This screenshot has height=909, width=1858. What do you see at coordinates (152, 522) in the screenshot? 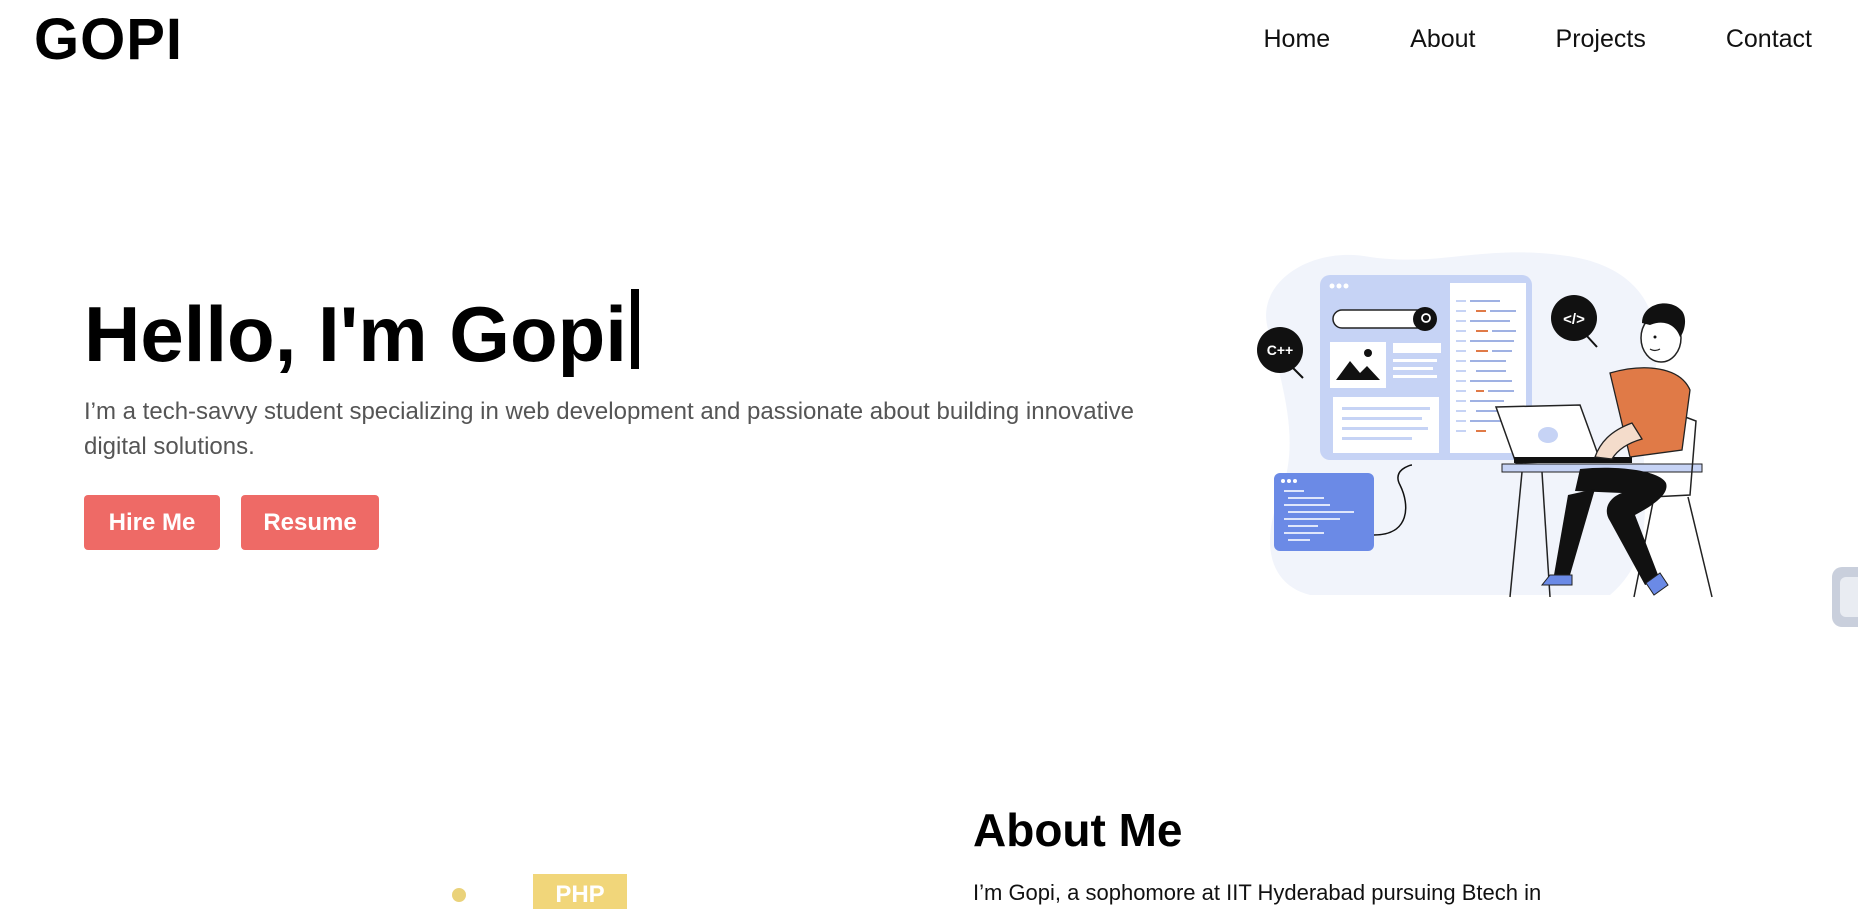
I see `hire-me-button: Hire Me` at bounding box center [152, 522].